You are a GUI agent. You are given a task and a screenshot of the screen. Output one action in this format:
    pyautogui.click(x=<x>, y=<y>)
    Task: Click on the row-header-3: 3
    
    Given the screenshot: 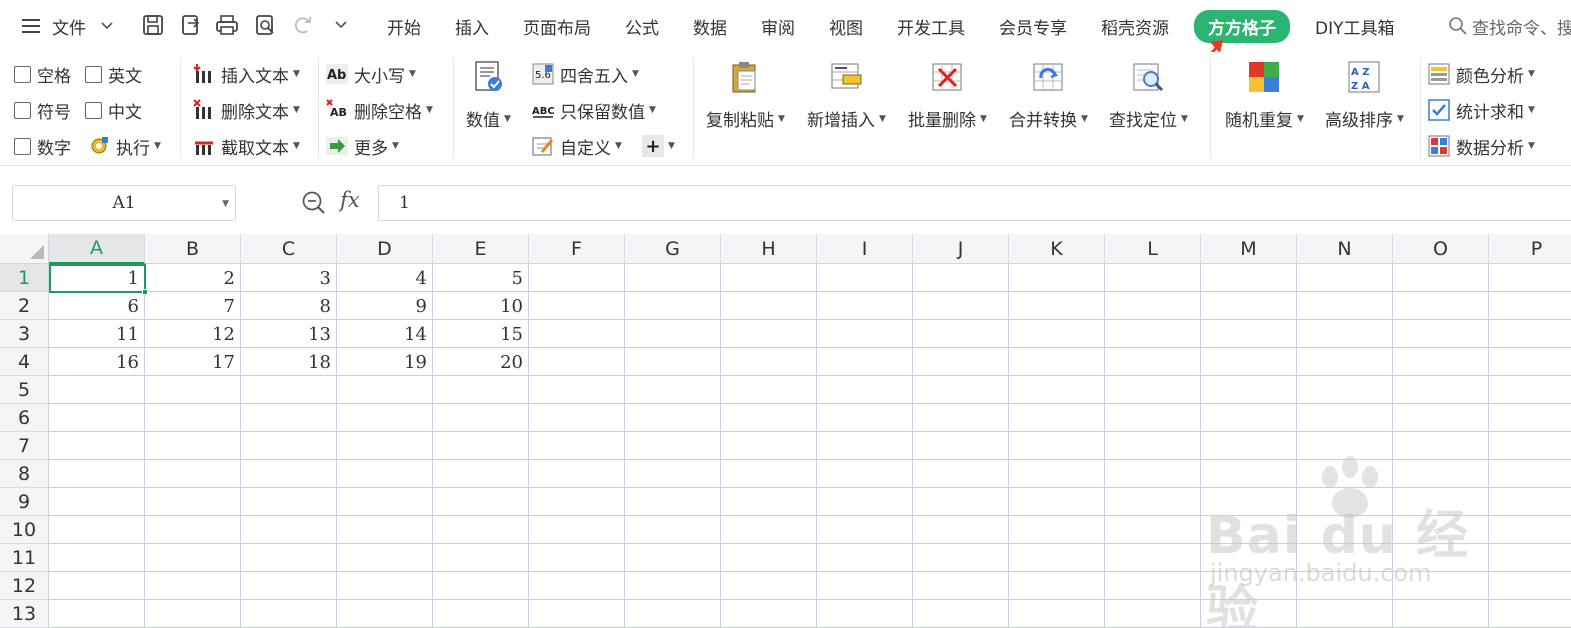 What is the action you would take?
    pyautogui.click(x=24, y=334)
    